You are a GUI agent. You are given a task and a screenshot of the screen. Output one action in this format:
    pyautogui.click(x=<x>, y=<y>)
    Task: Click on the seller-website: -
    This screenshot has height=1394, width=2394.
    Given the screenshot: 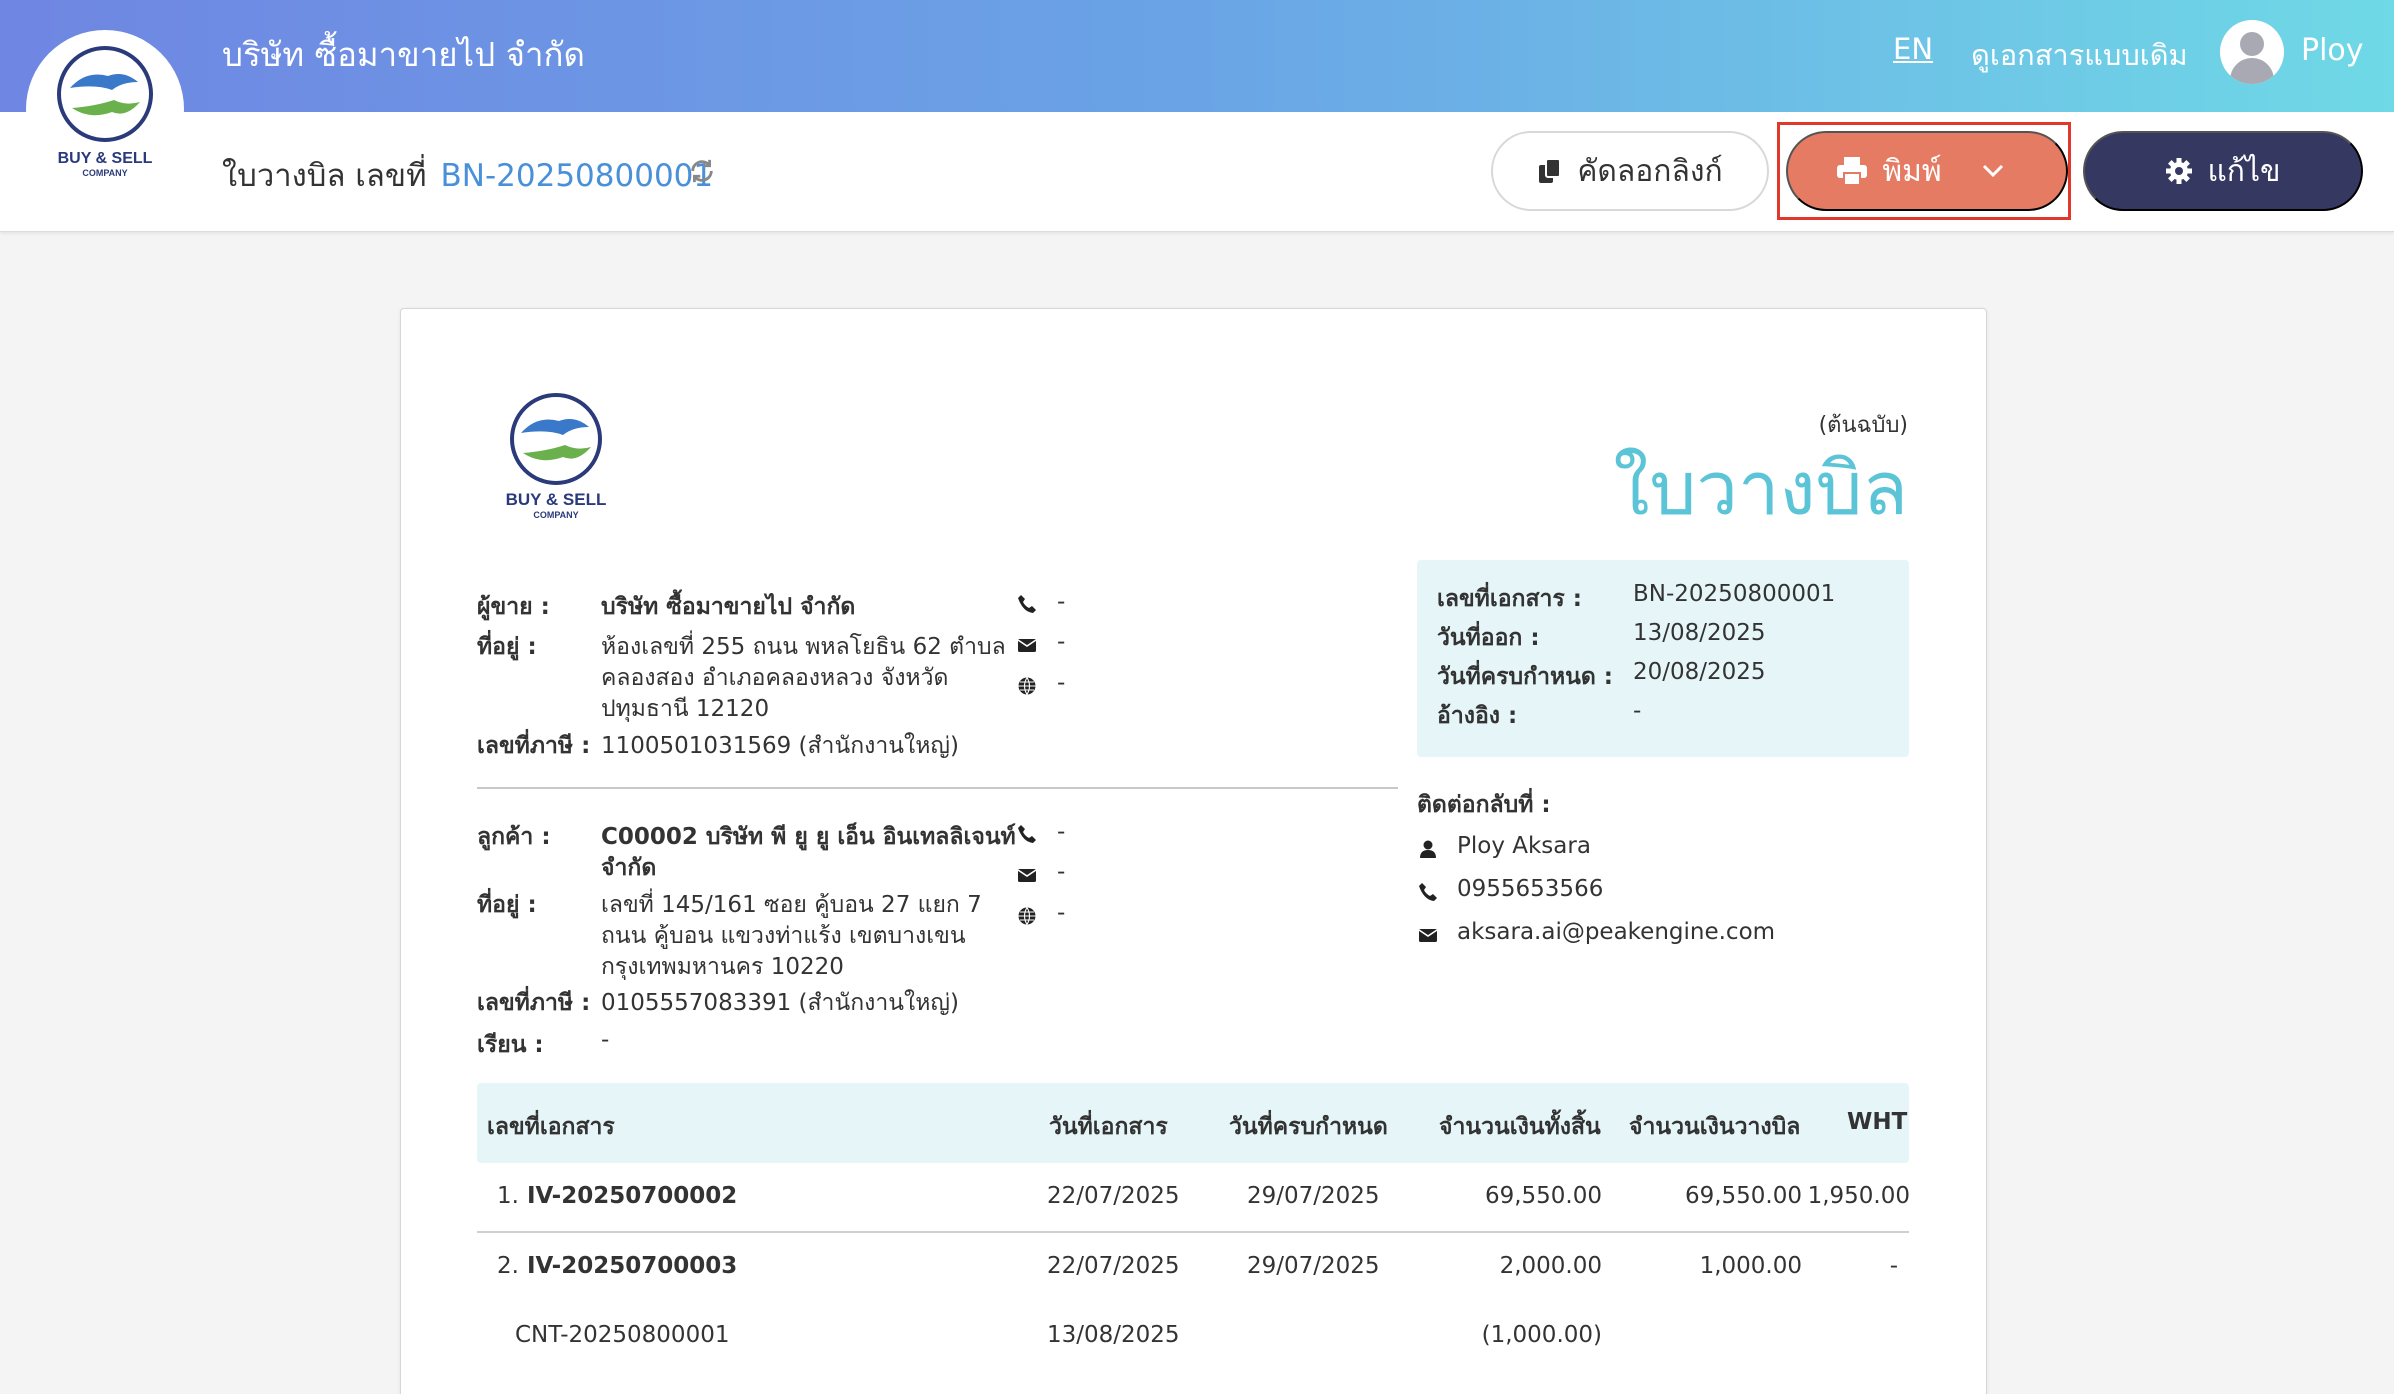 What is the action you would take?
    pyautogui.click(x=1061, y=683)
    